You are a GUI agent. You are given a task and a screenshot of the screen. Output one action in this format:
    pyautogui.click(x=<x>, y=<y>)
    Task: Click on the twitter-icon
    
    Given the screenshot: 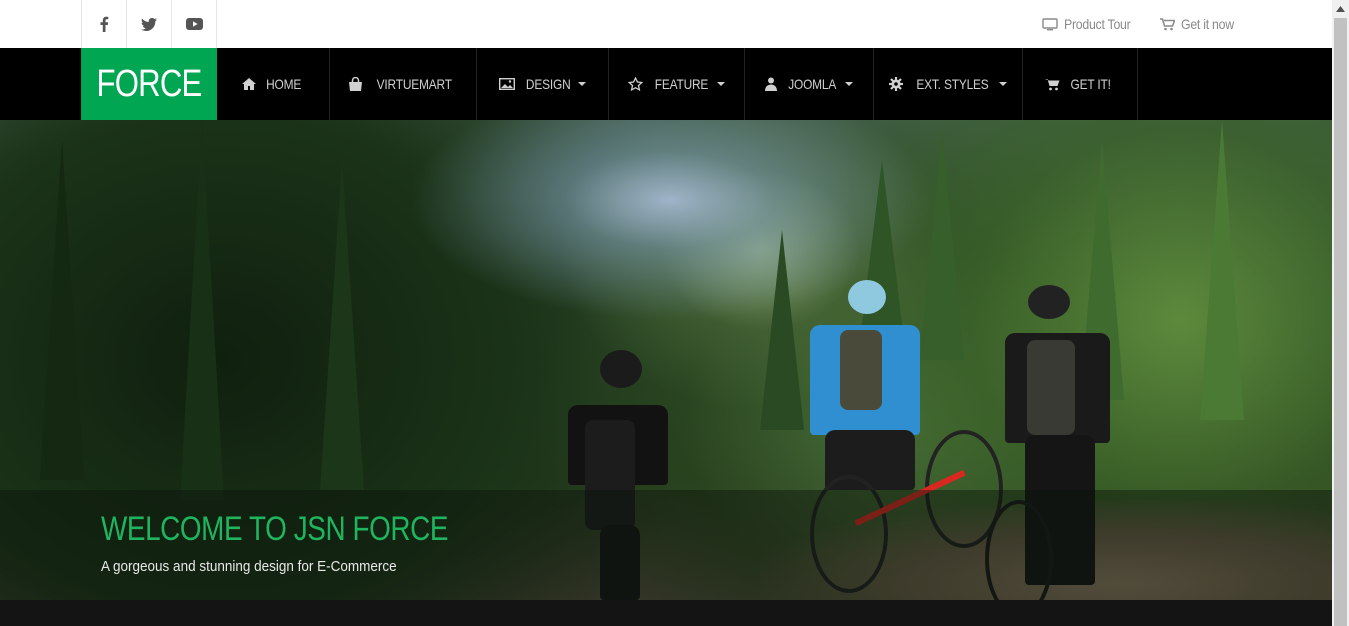 What is the action you would take?
    pyautogui.click(x=149, y=24)
    